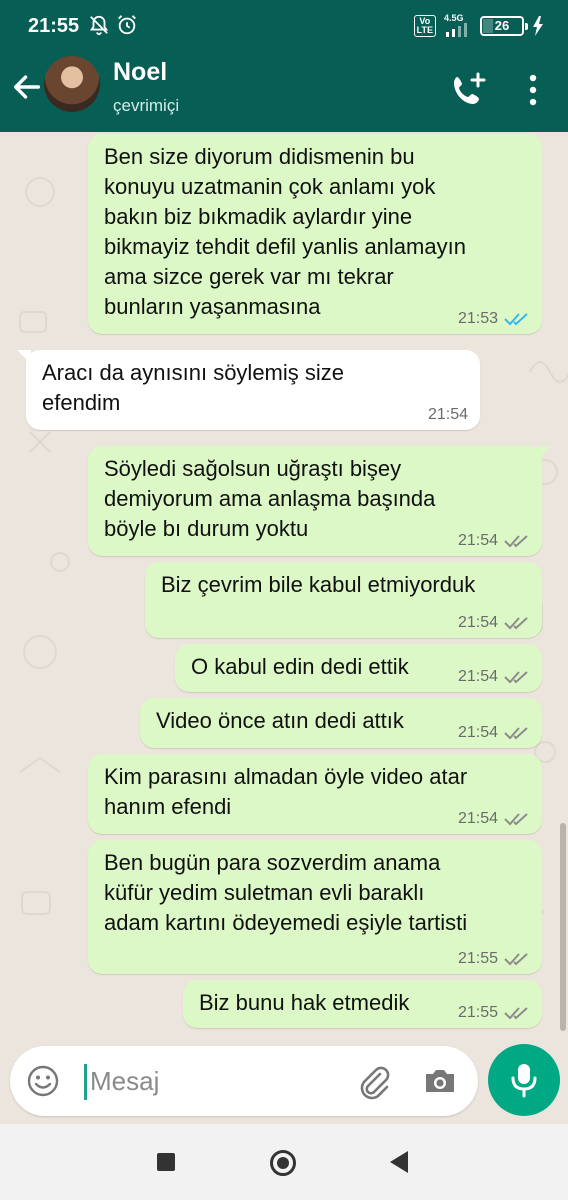 This screenshot has height=1200, width=568. Describe the element at coordinates (166, 1162) in the screenshot. I see `recent-apps-button` at that location.